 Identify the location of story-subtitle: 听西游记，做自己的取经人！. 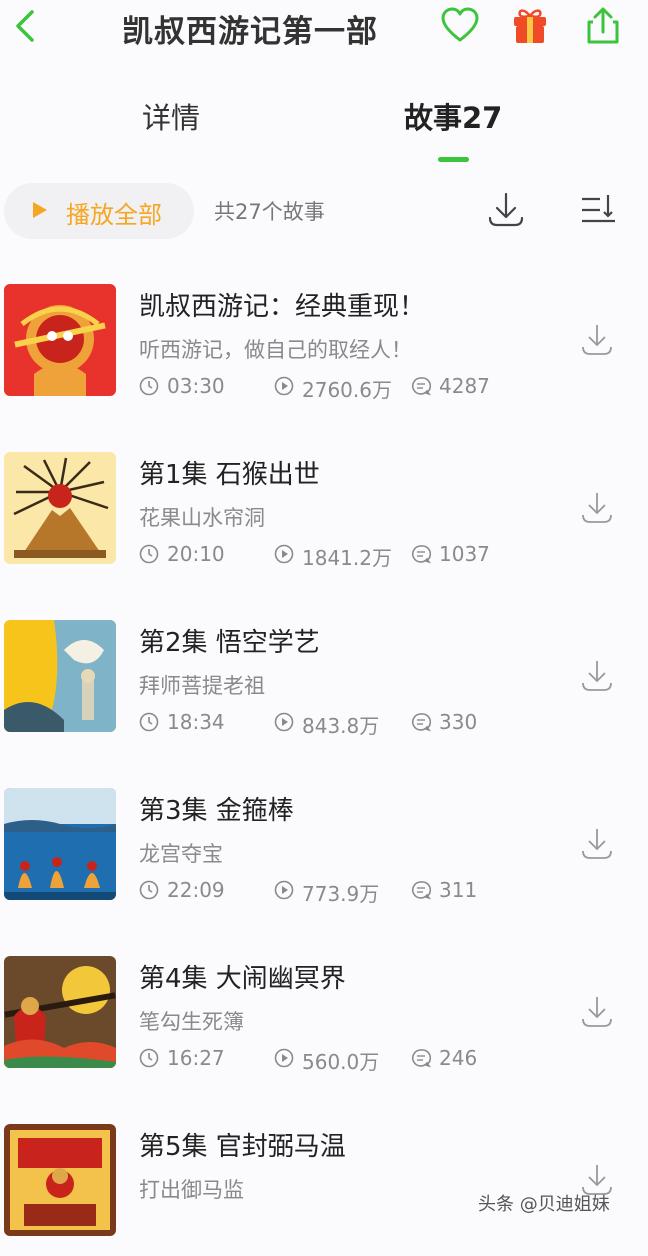
(275, 350).